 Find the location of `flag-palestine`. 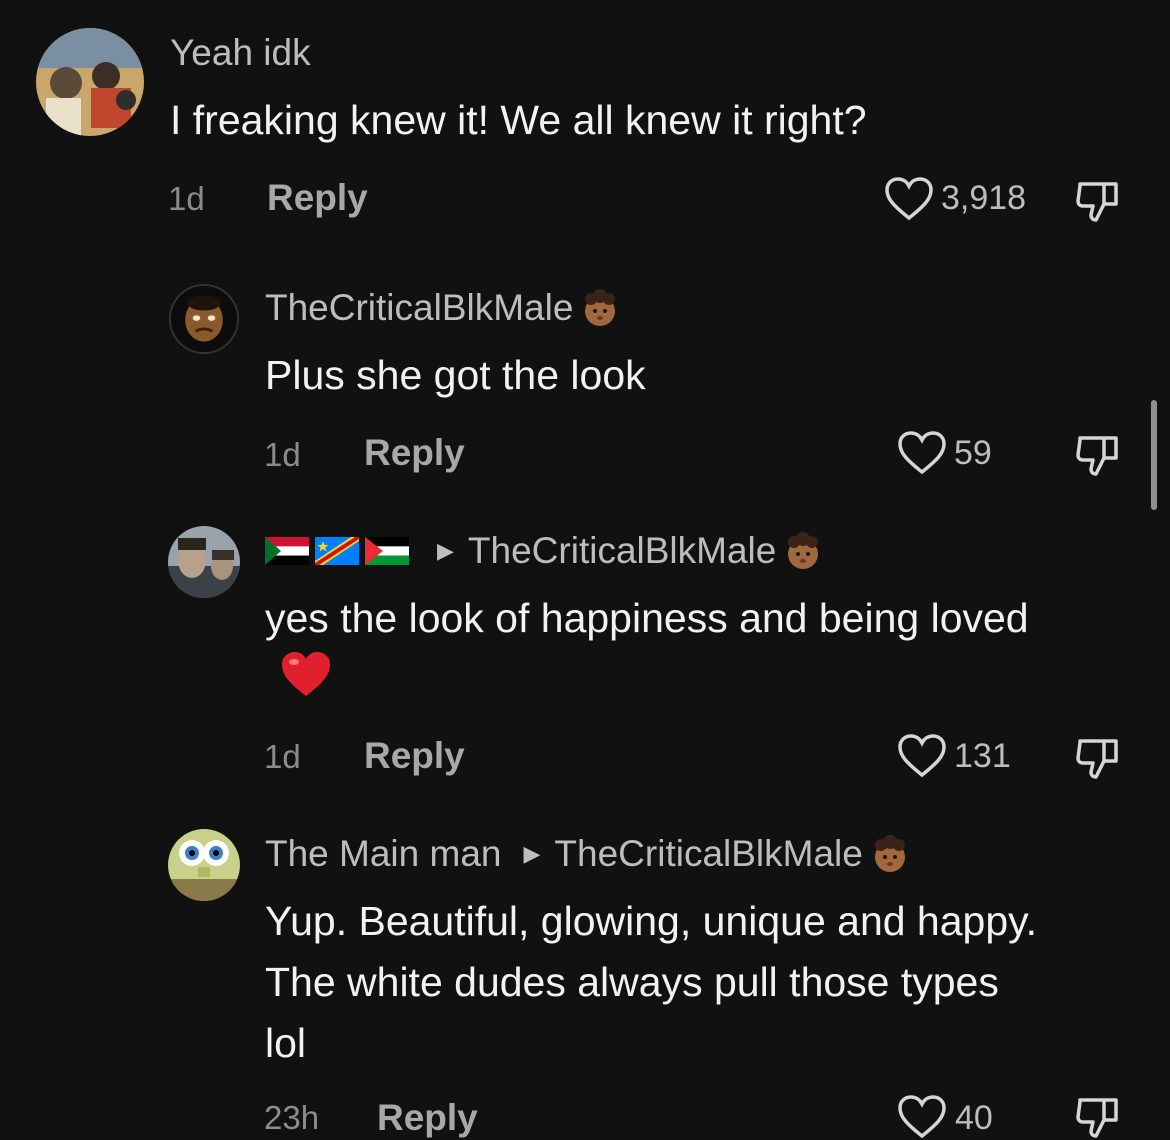

flag-palestine is located at coordinates (387, 551).